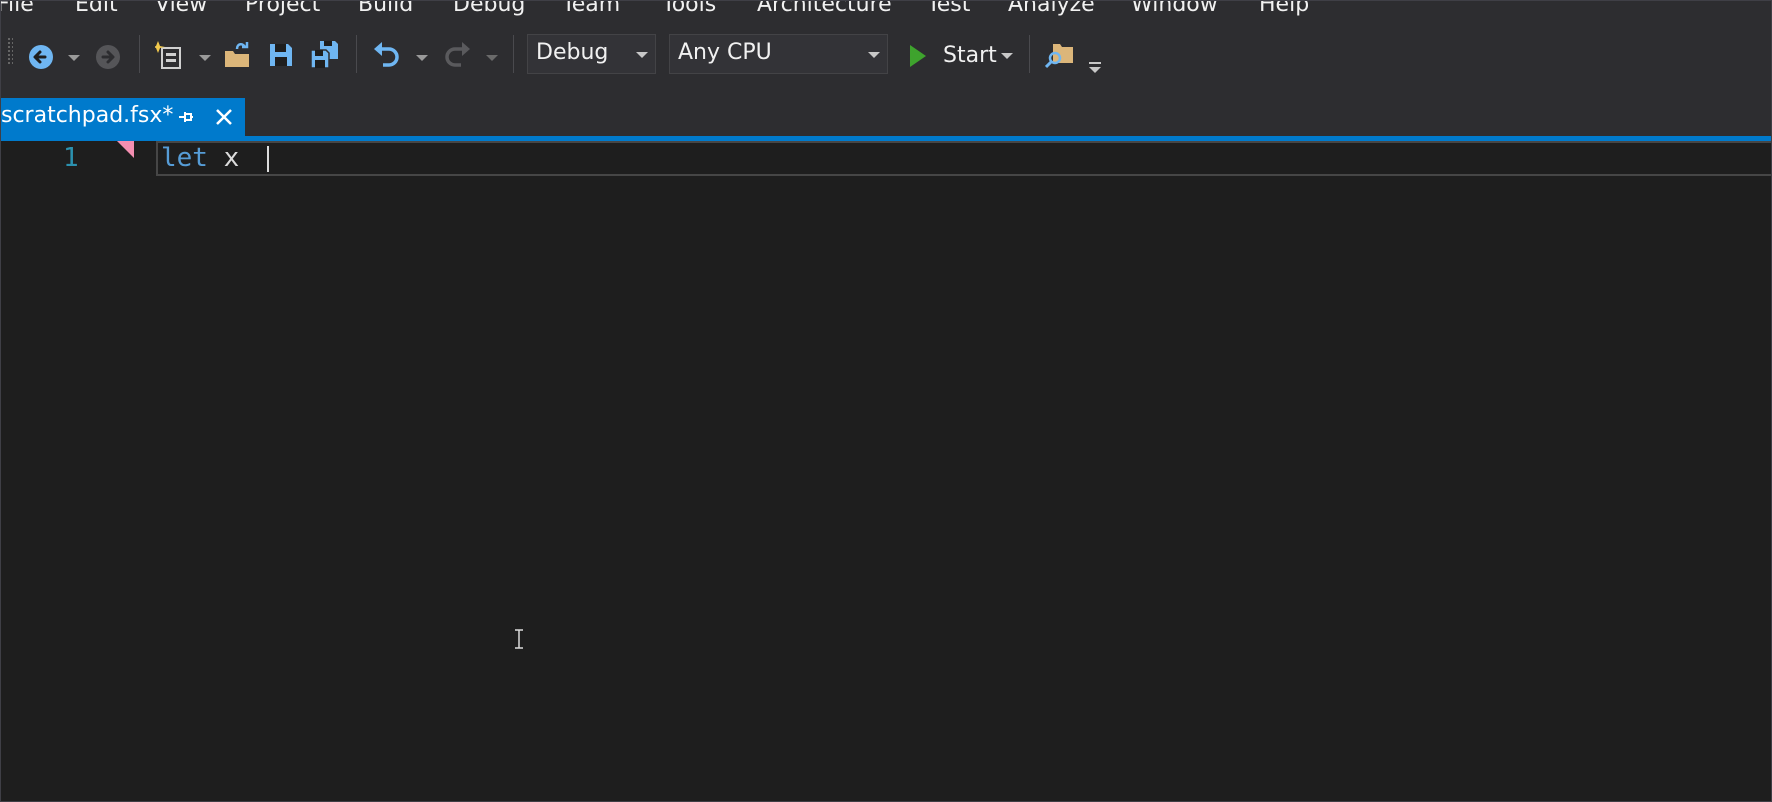 The height and width of the screenshot is (802, 1772). Describe the element at coordinates (41, 57) in the screenshot. I see `navigate-back-icon` at that location.